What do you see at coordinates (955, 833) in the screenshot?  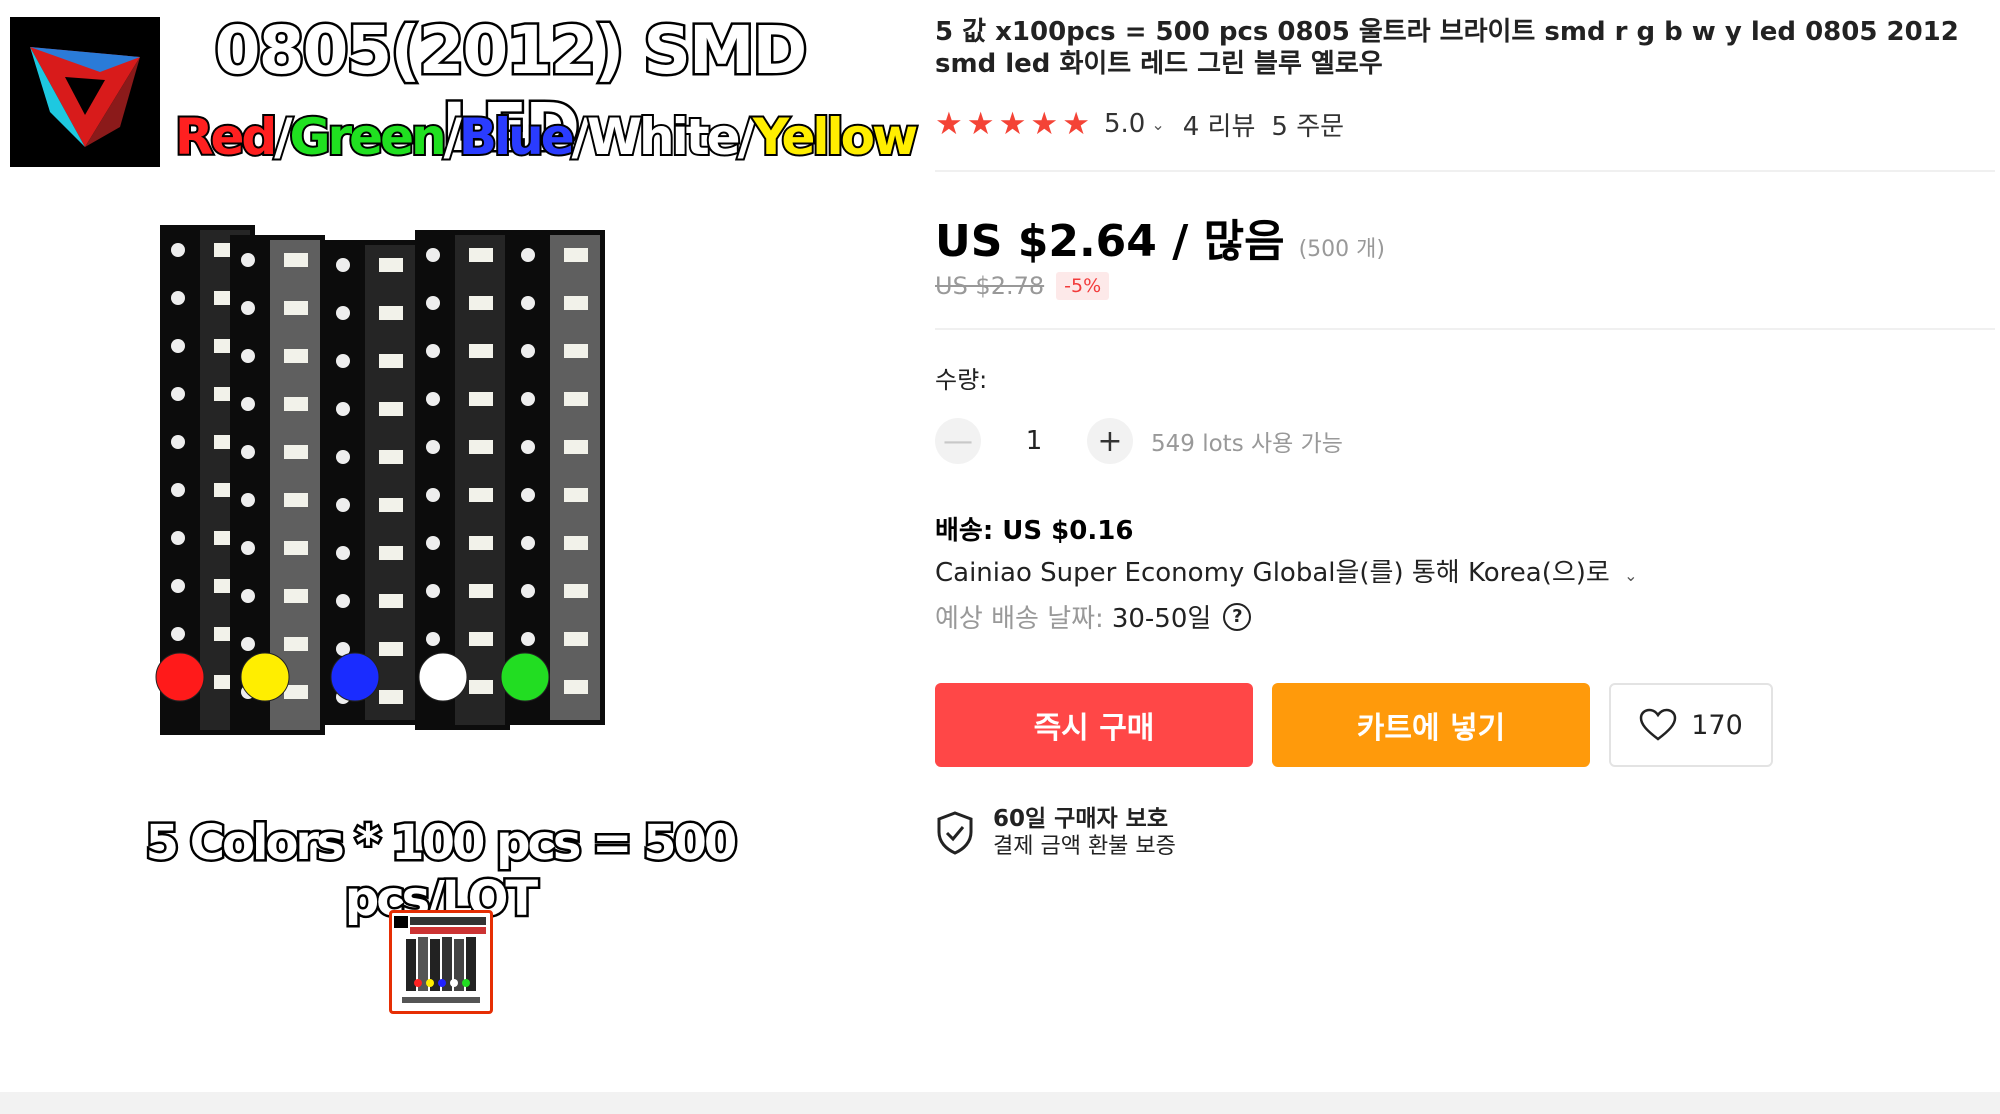 I see `shield-check-icon` at bounding box center [955, 833].